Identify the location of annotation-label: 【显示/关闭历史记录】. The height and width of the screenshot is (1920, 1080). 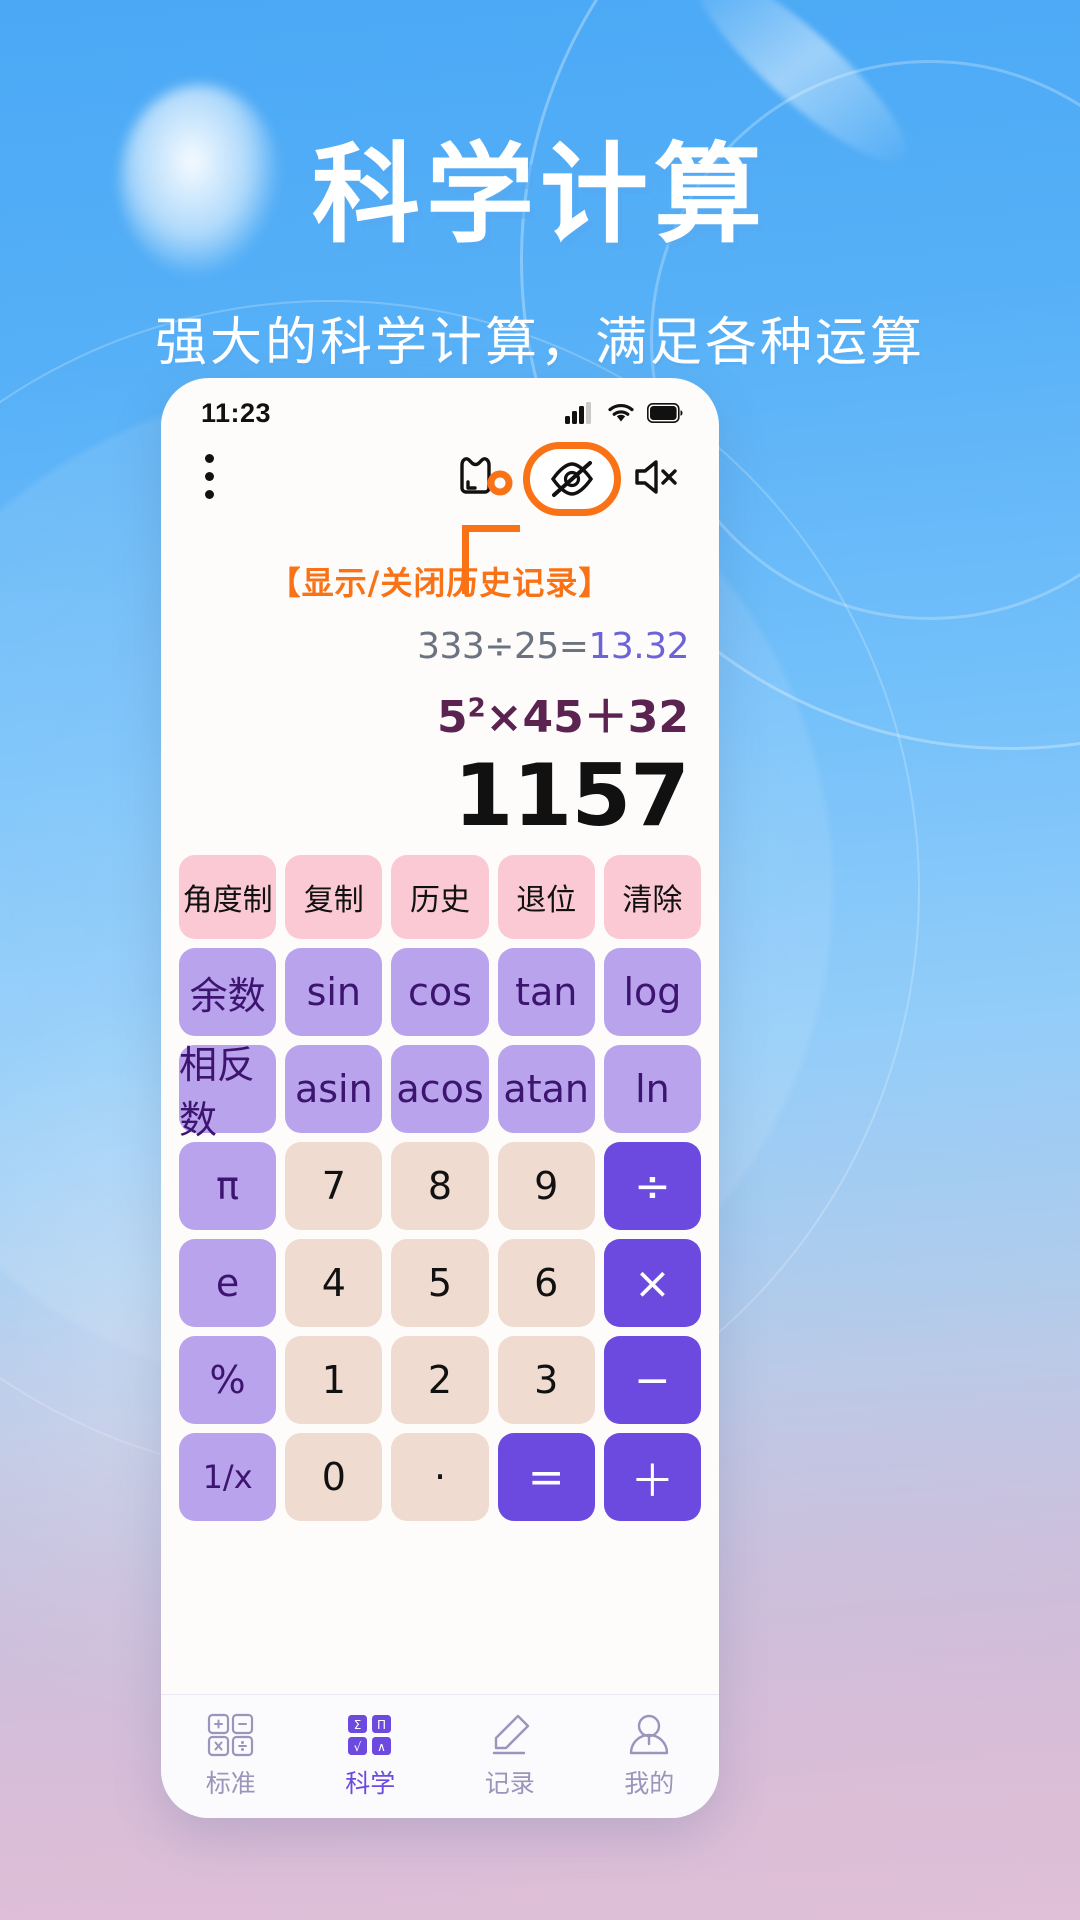
(440, 583).